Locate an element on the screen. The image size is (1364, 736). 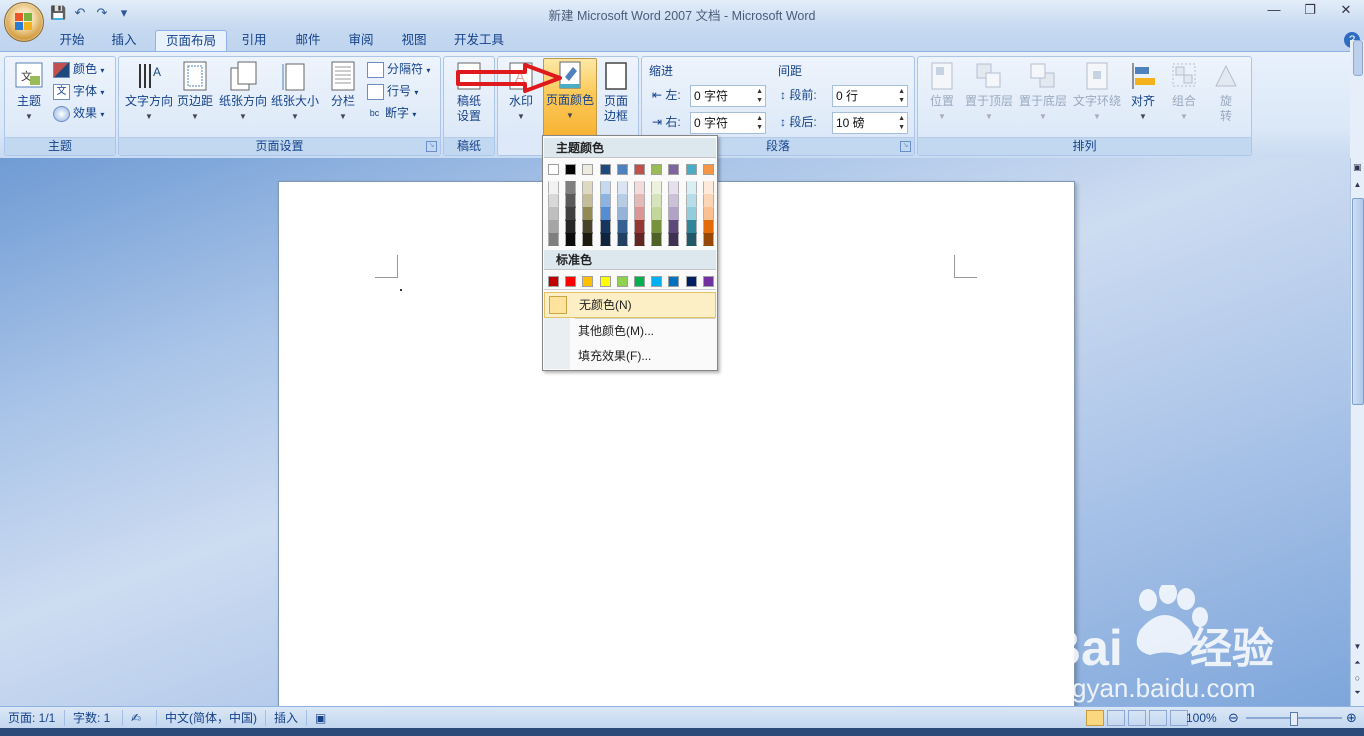
theme-fonts-button: 文字体 ▾ is located at coordinates (78, 91).